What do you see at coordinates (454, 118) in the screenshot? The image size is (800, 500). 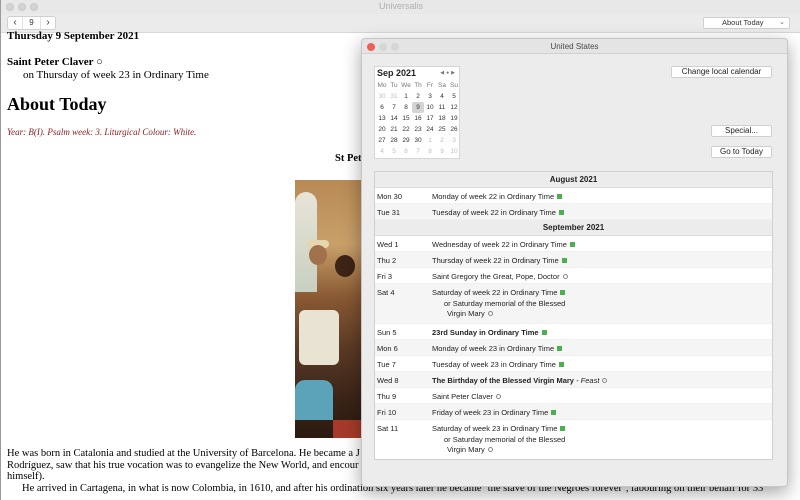 I see `calendar-day: 19` at bounding box center [454, 118].